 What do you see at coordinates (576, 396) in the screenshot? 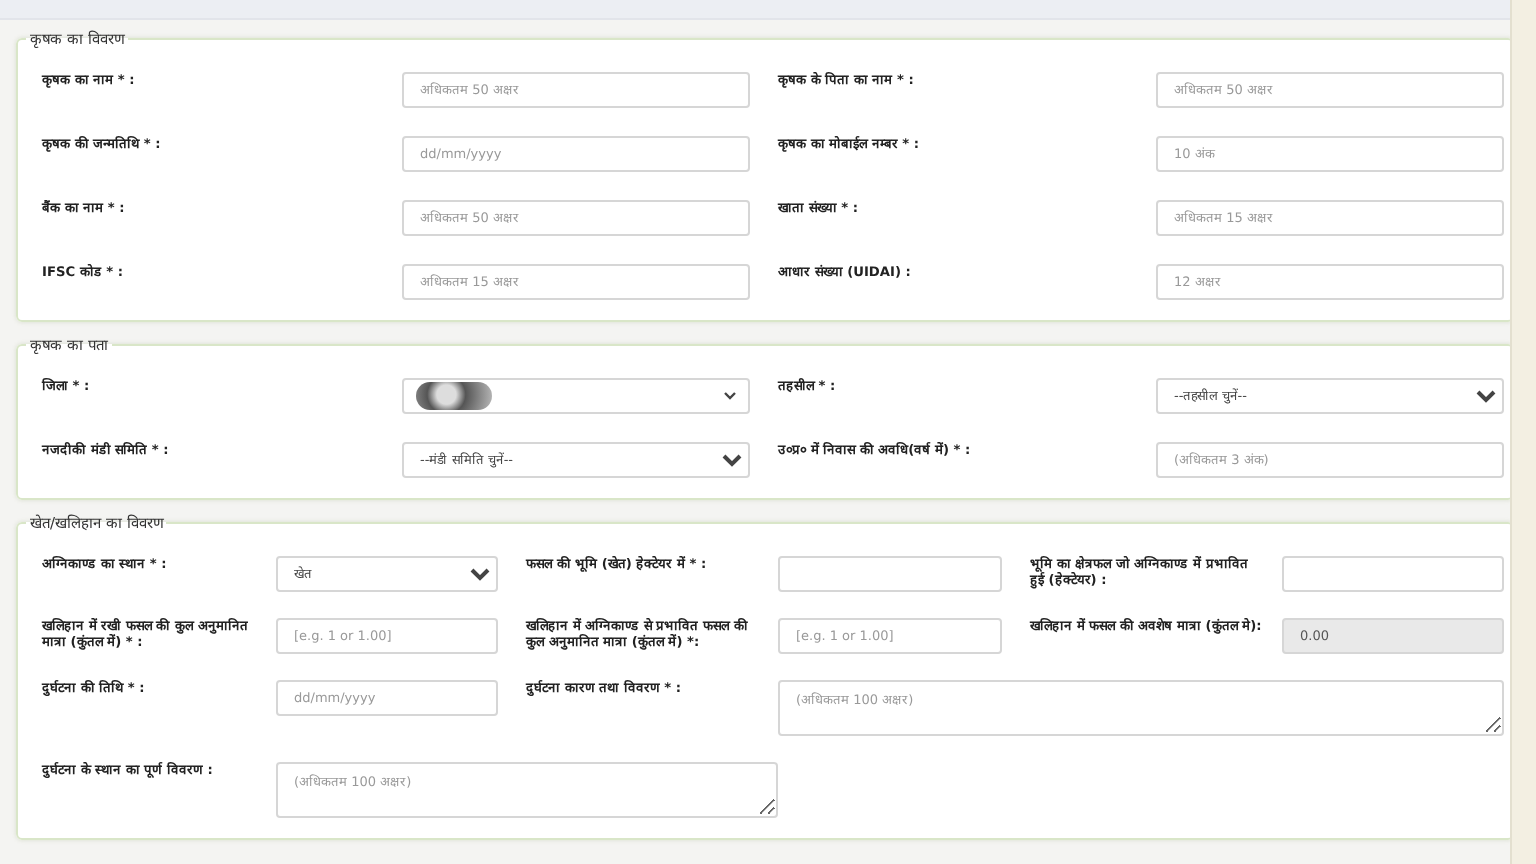
I see `dropdown` at bounding box center [576, 396].